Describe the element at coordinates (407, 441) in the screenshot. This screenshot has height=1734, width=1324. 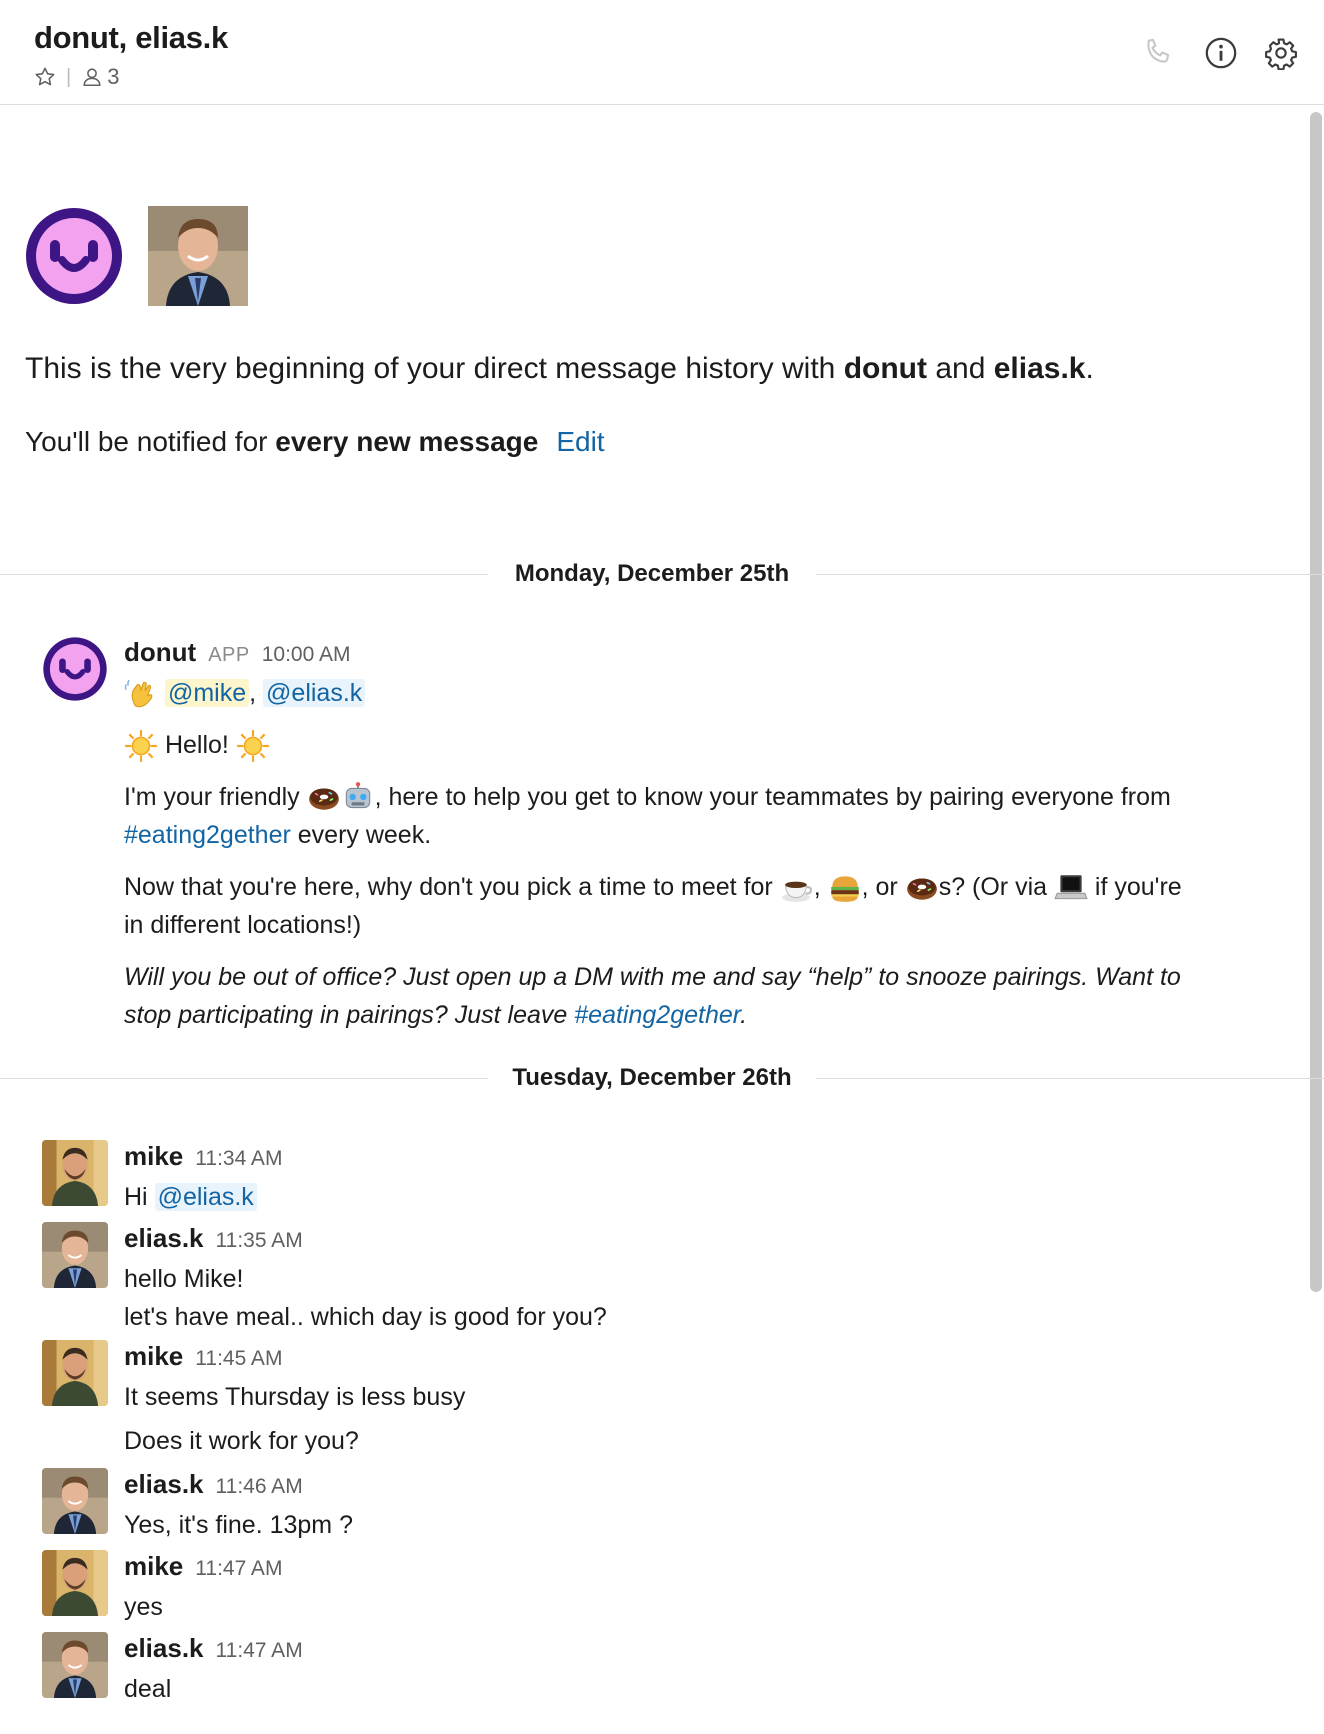
I see `notify-level: every new message` at that location.